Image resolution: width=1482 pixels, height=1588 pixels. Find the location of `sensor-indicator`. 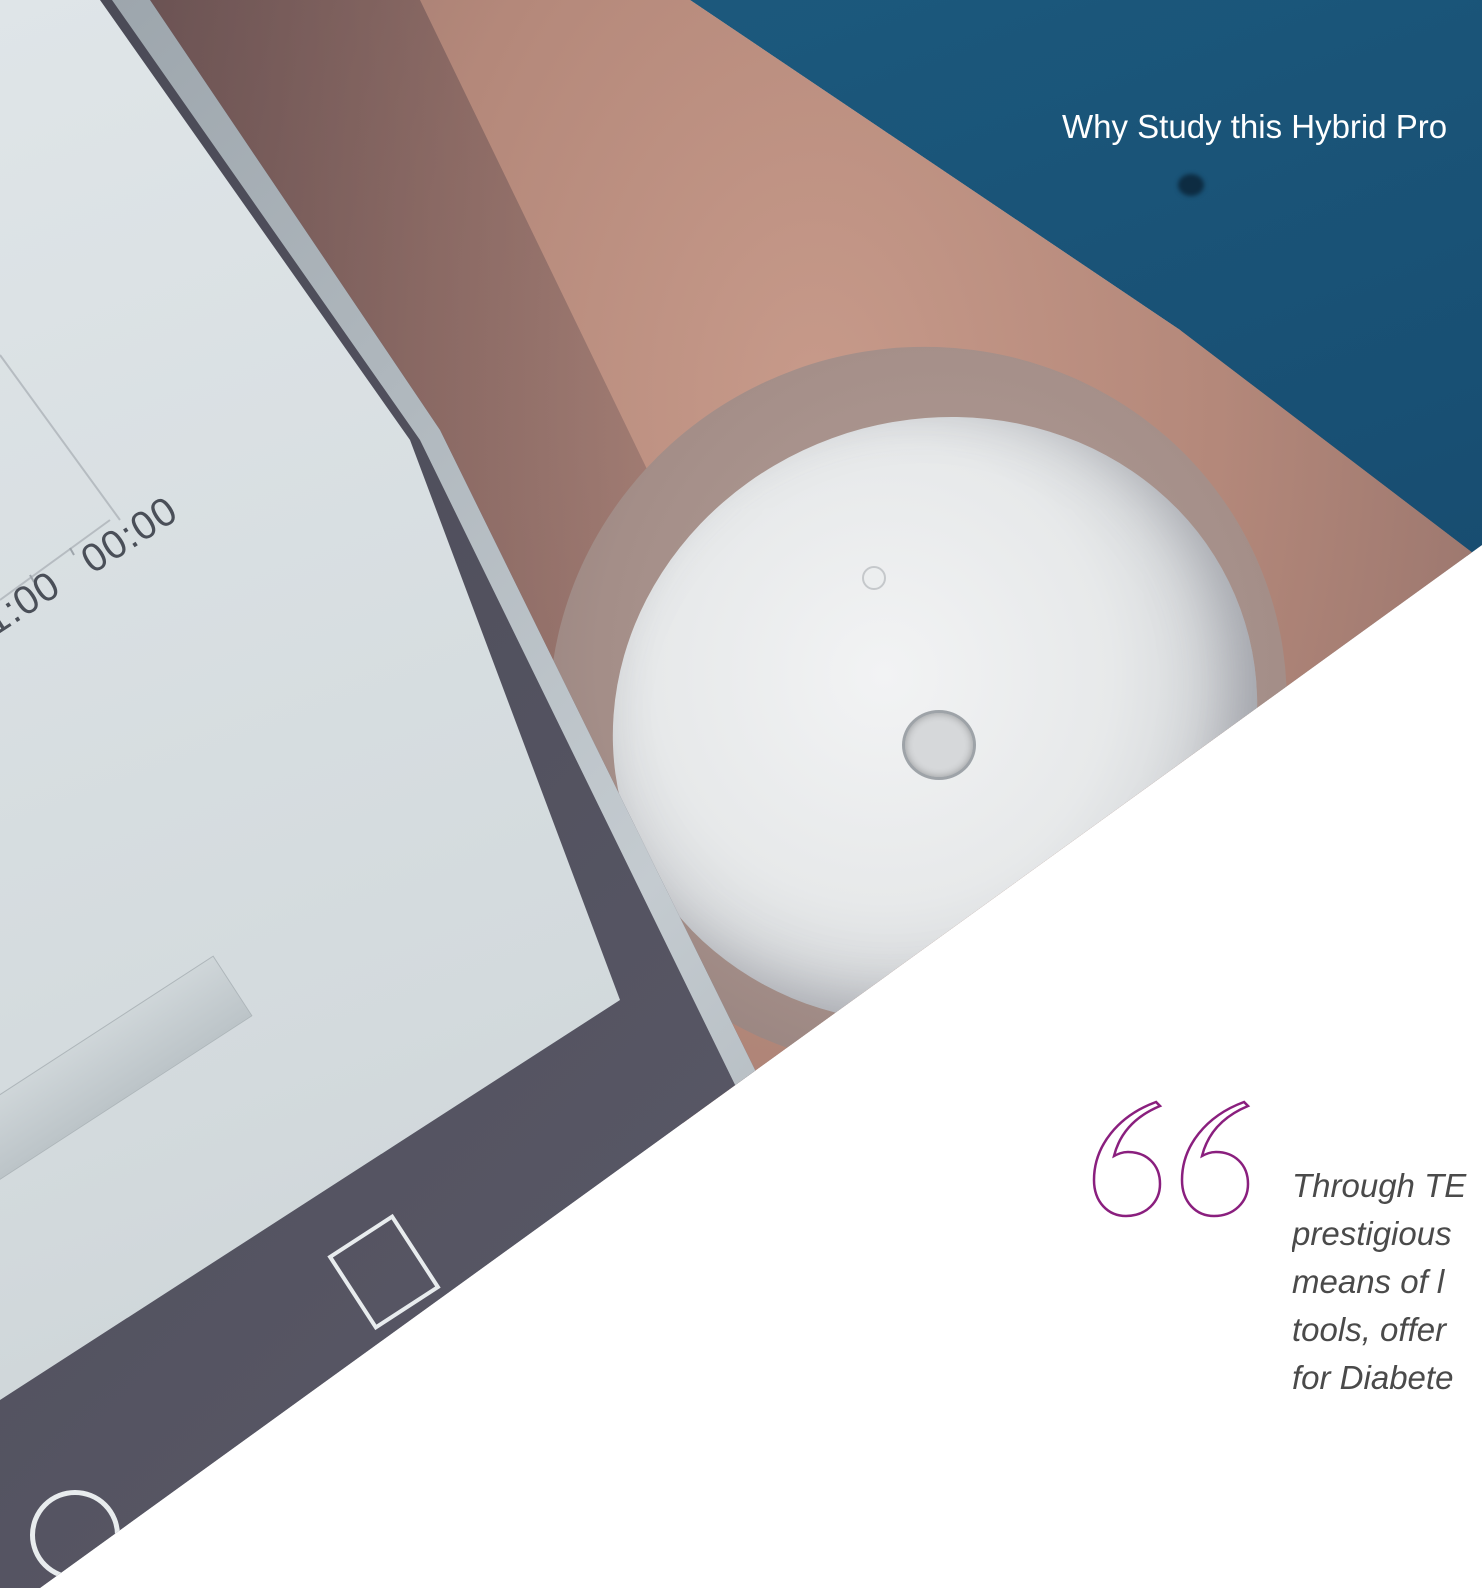

sensor-indicator is located at coordinates (874, 578).